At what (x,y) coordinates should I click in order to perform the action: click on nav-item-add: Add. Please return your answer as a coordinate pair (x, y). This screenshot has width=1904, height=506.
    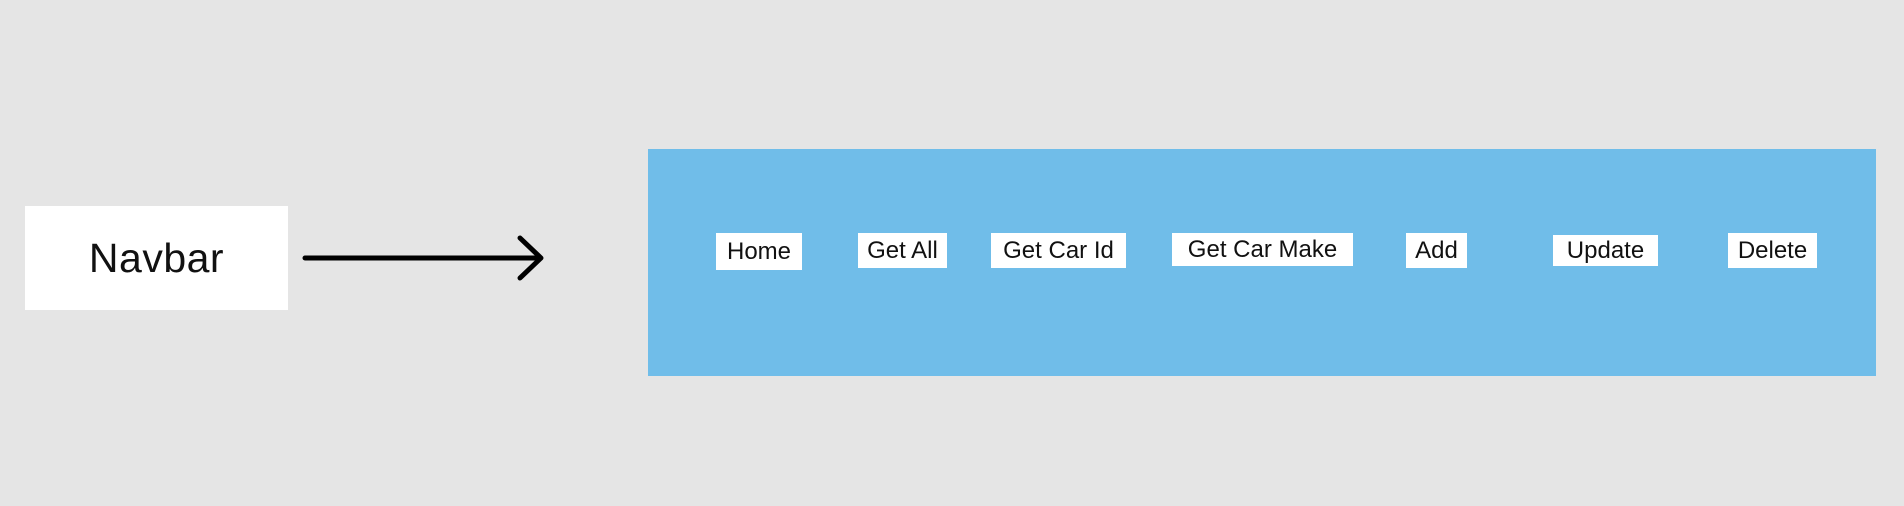
    Looking at the image, I should click on (1436, 250).